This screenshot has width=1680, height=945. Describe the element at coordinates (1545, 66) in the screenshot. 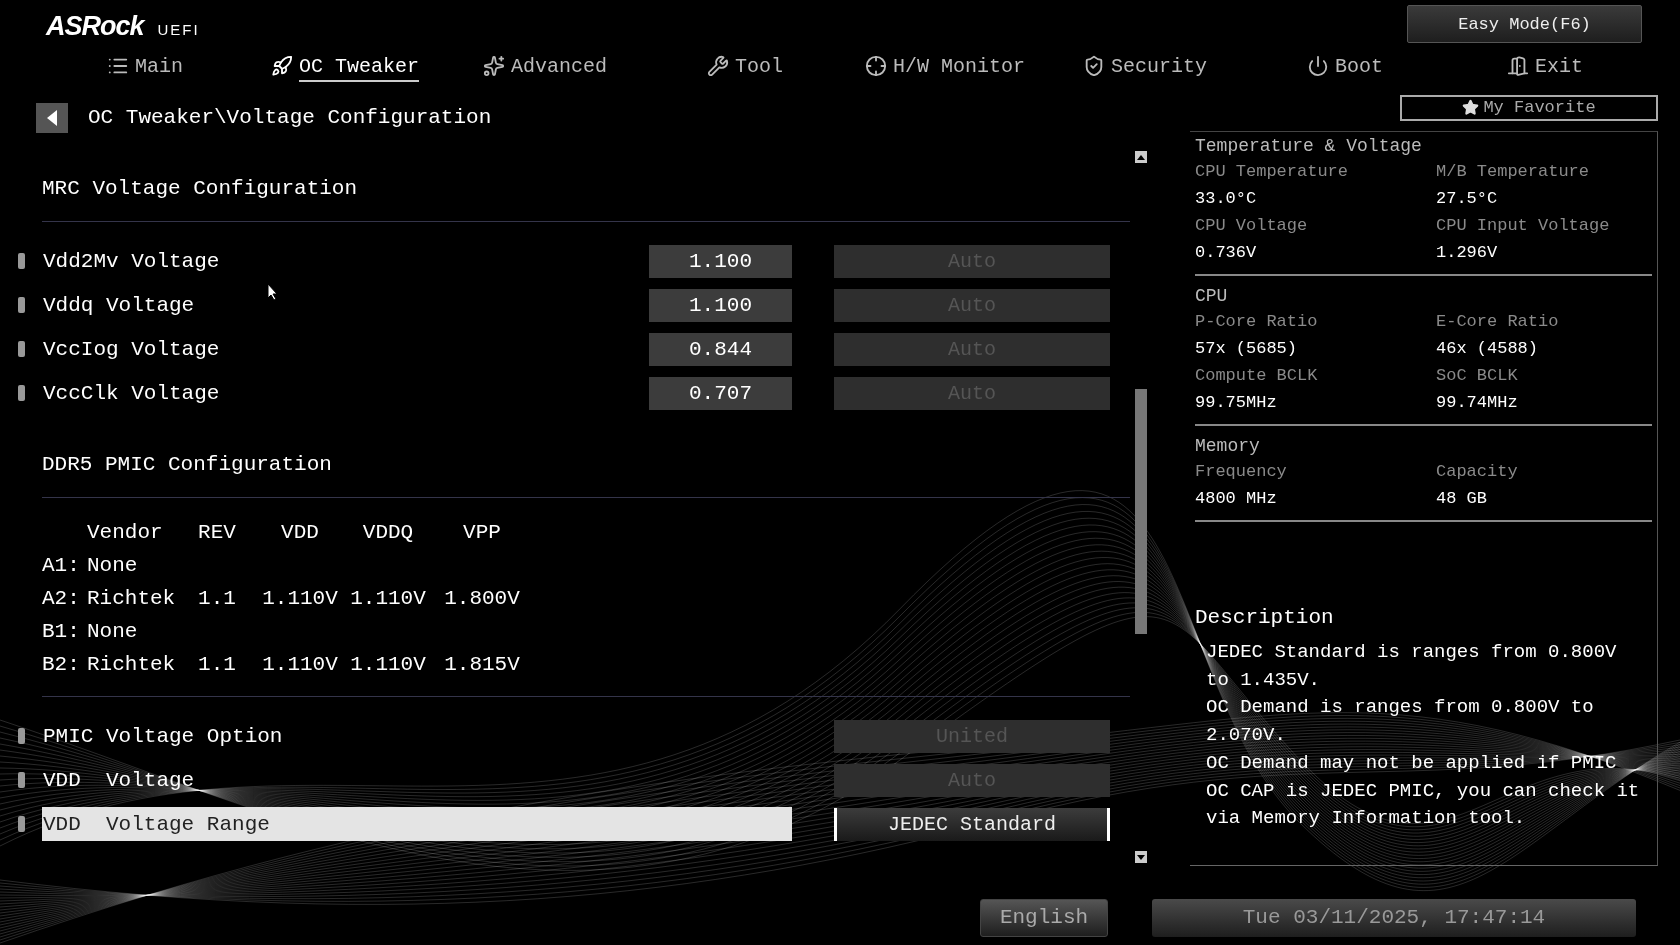

I see `nav-tab: Exit` at that location.